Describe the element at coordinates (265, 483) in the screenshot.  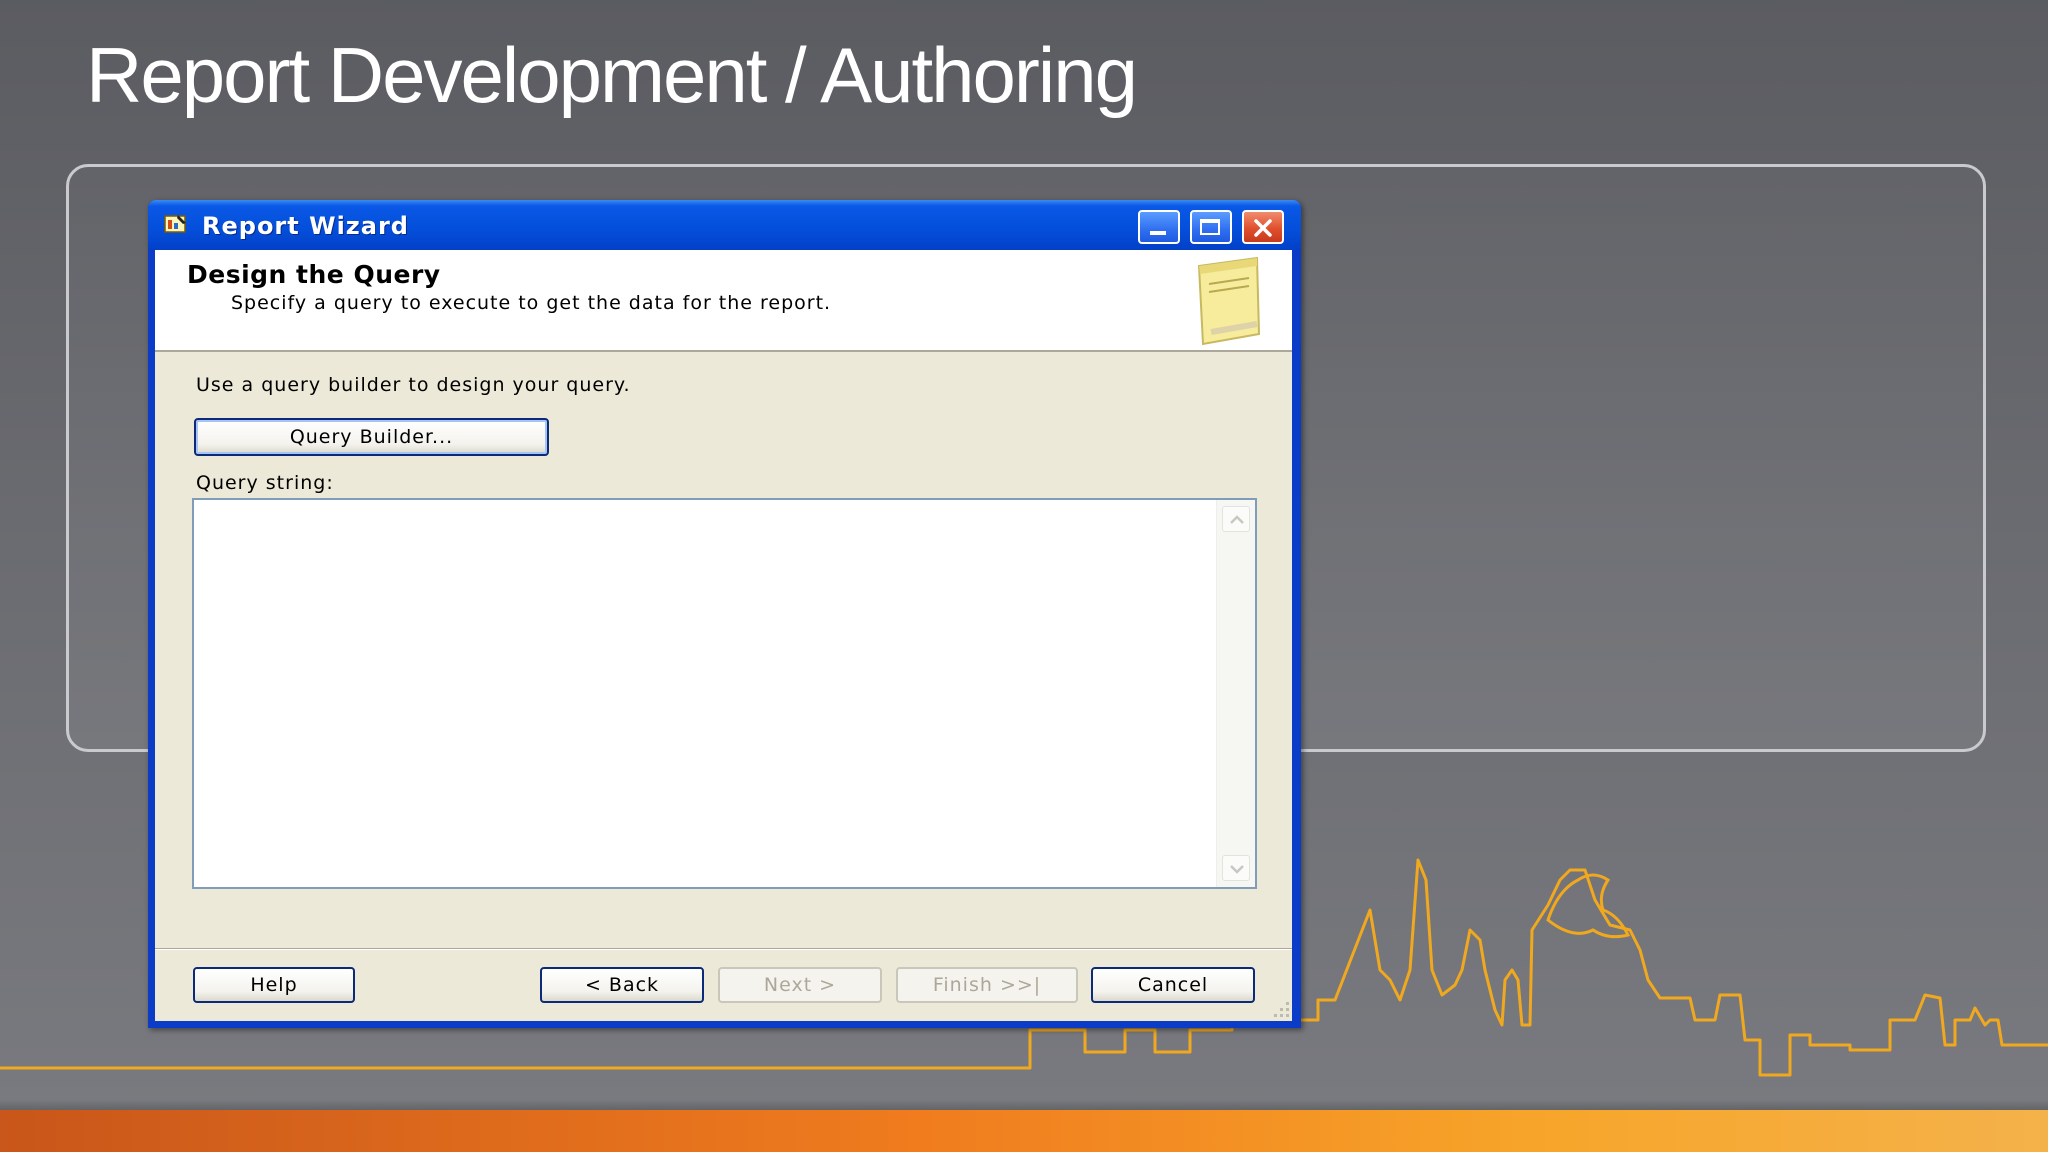
I see `query-string-label: Query string:` at that location.